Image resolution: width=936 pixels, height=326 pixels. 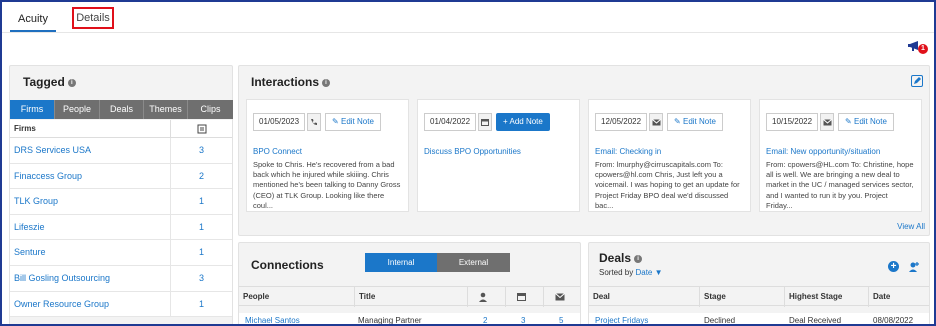 I want to click on internal-toggle: Internal, so click(x=401, y=262).